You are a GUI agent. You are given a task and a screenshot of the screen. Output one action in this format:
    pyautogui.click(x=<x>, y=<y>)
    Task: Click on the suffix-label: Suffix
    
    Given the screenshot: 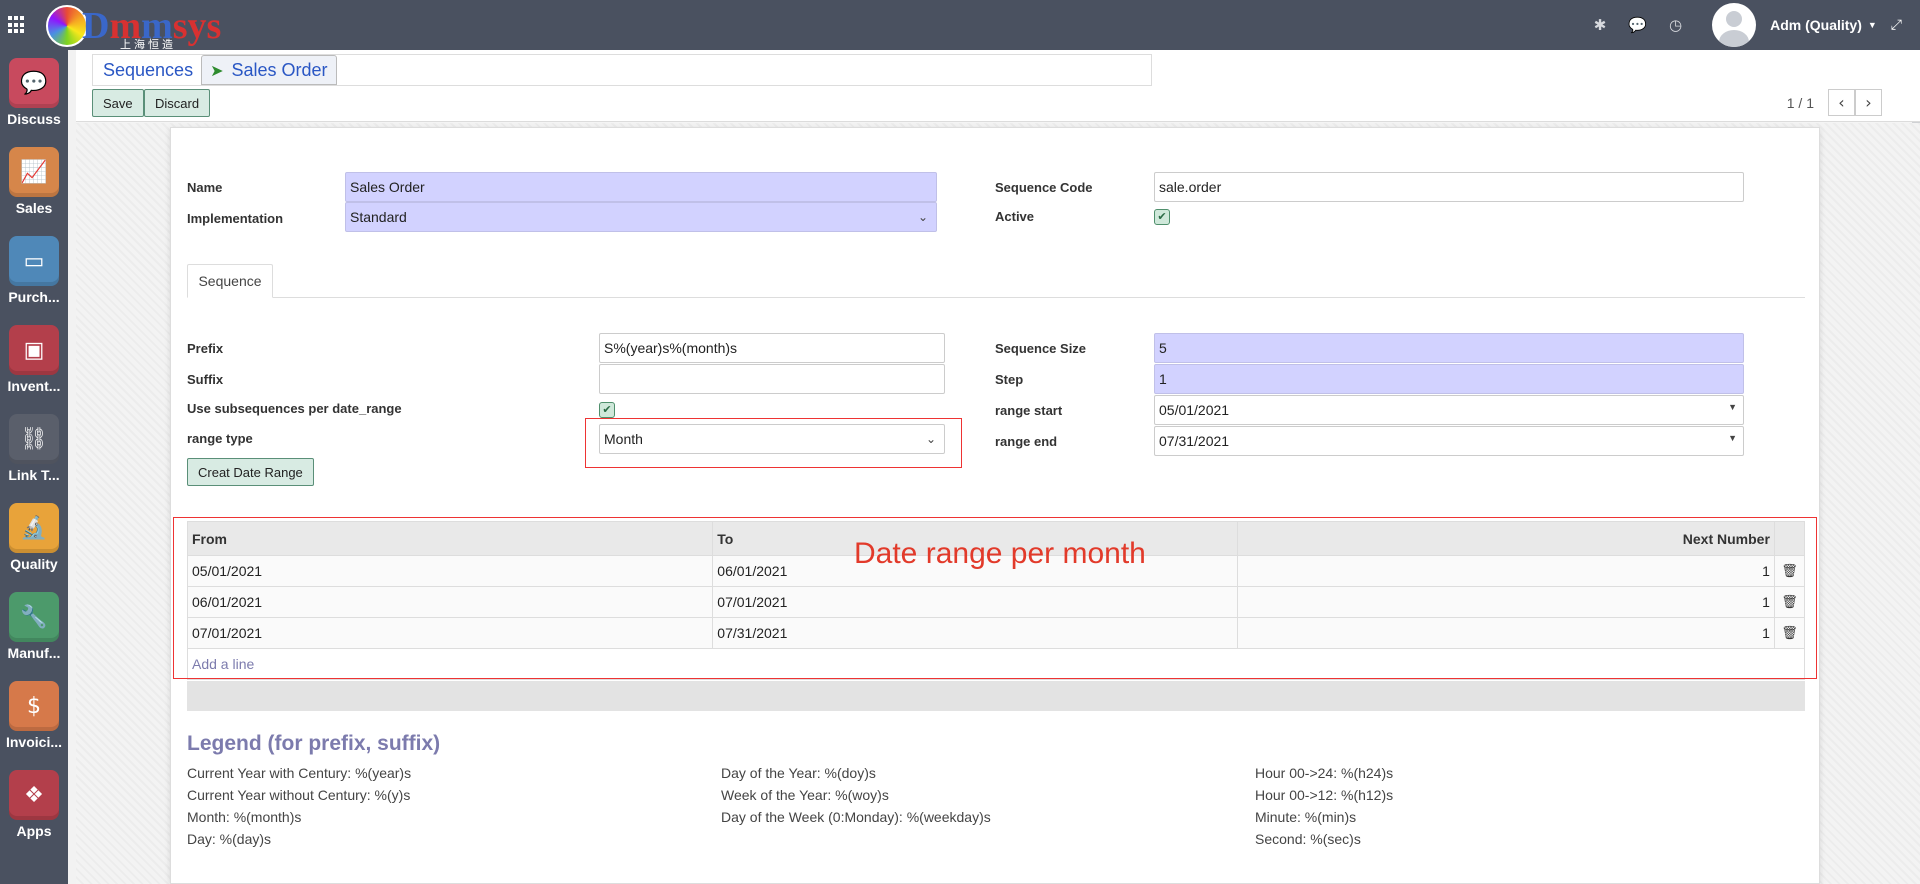 What is the action you would take?
    pyautogui.click(x=205, y=379)
    